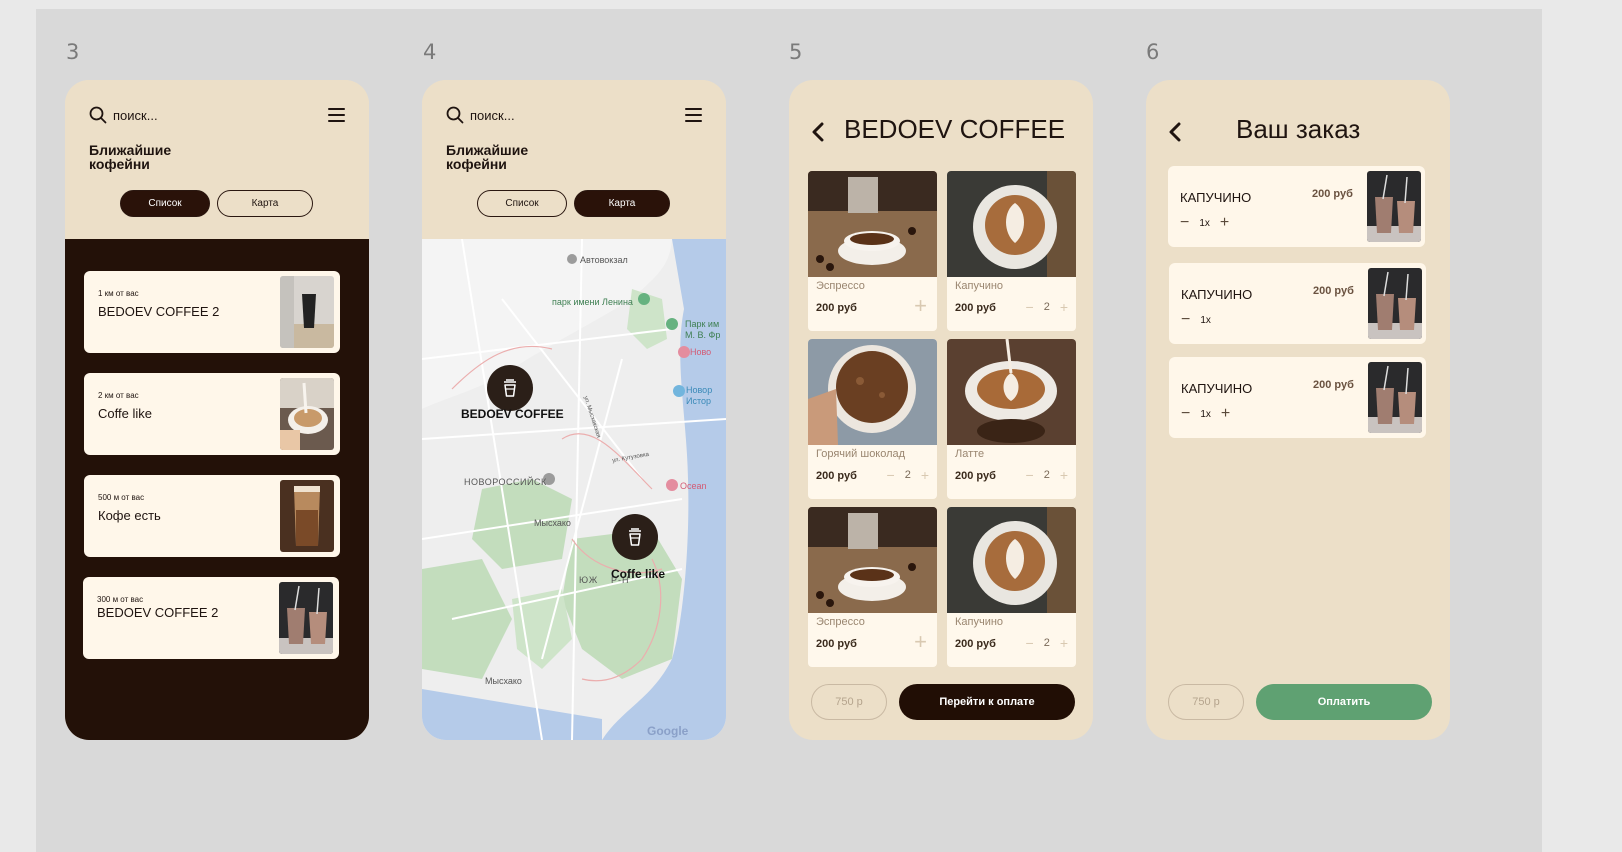  What do you see at coordinates (1196, 320) in the screenshot?
I see `quantity-stepper: −1х` at bounding box center [1196, 320].